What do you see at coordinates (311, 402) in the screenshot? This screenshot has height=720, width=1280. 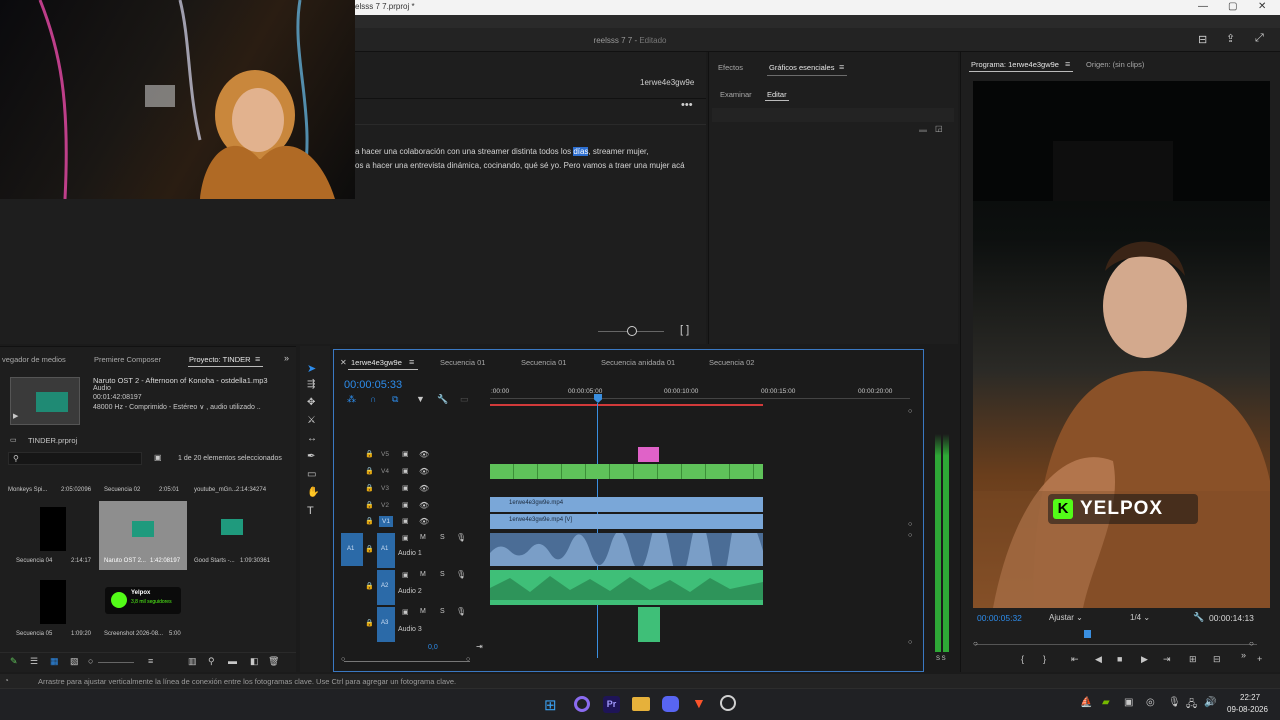 I see `ripple-edit-icon: ✥` at bounding box center [311, 402].